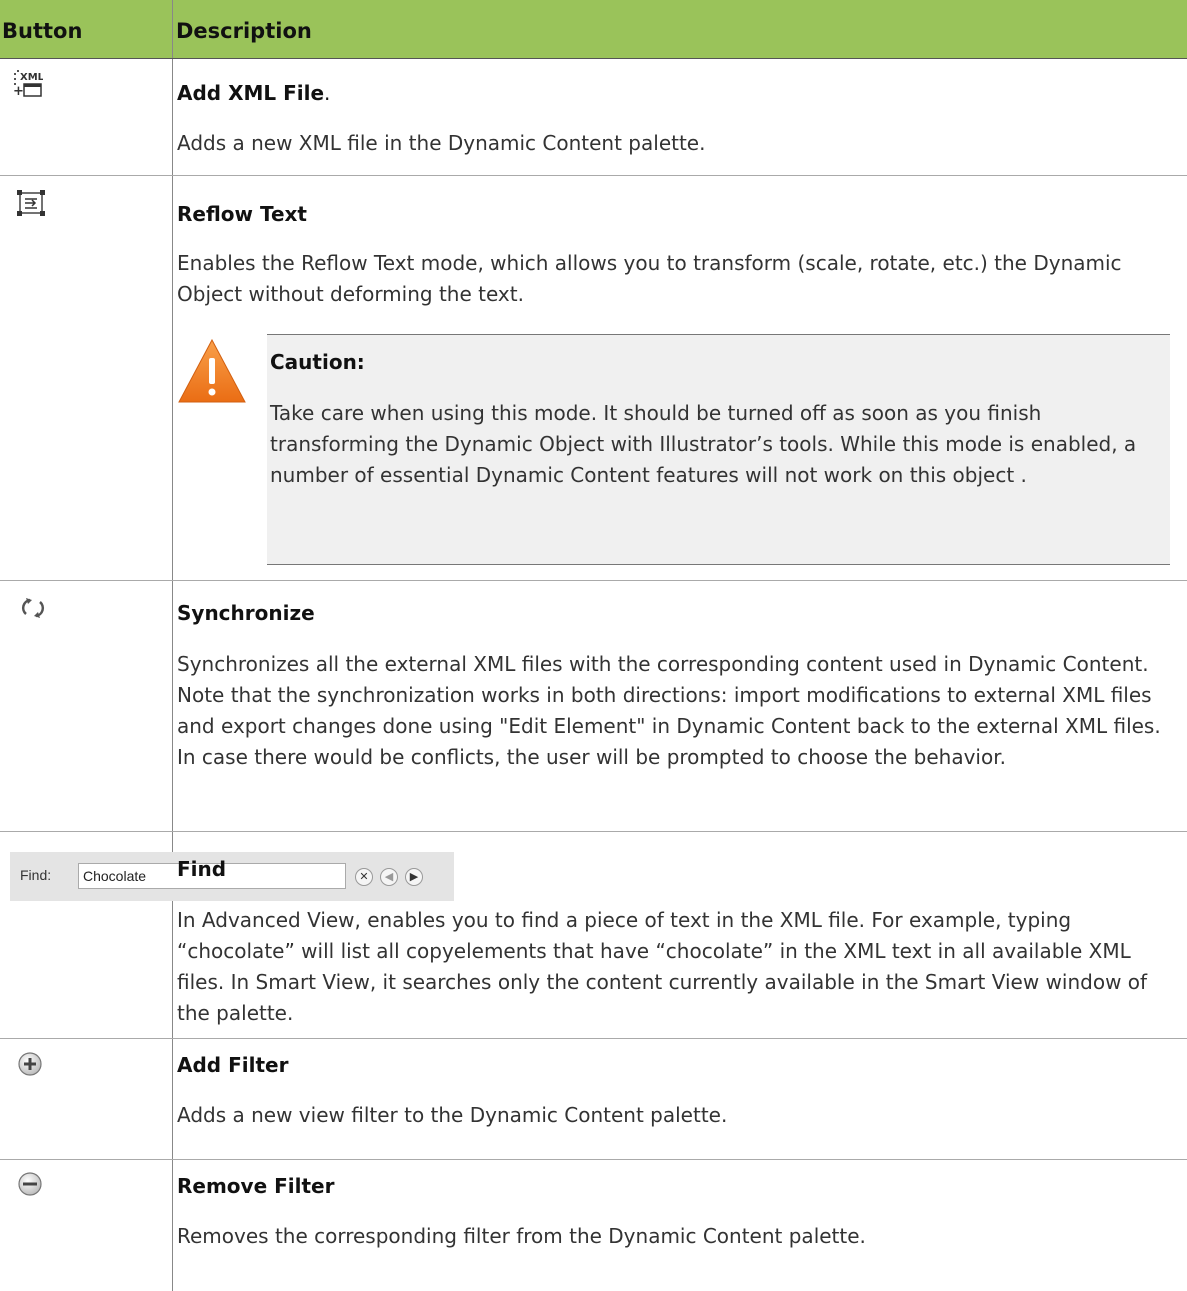 The width and height of the screenshot is (1187, 1291). I want to click on remove-filter-icon, so click(30, 1186).